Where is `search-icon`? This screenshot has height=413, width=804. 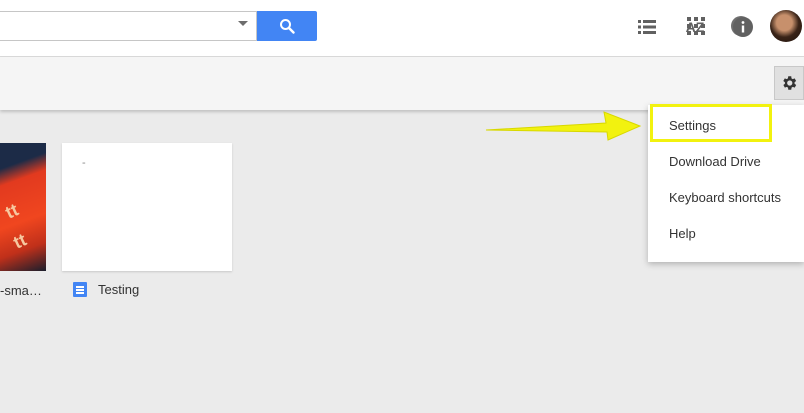
search-icon is located at coordinates (287, 26).